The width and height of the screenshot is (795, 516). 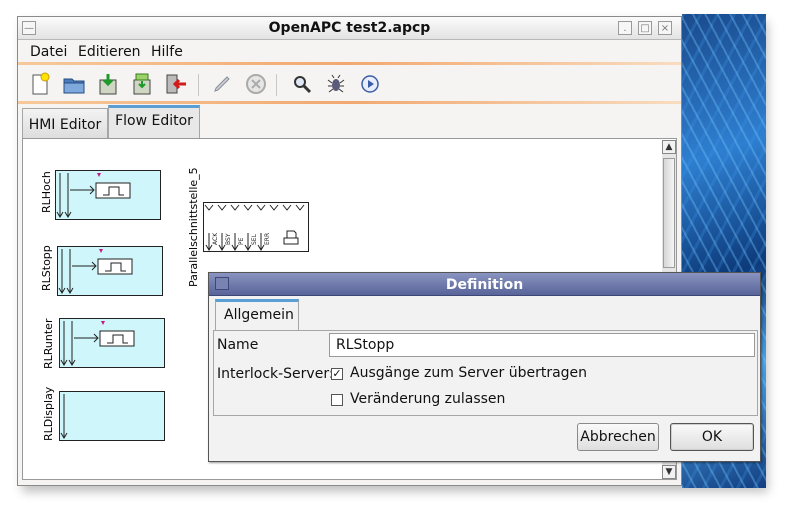 I want to click on ok-button: OK, so click(x=712, y=437).